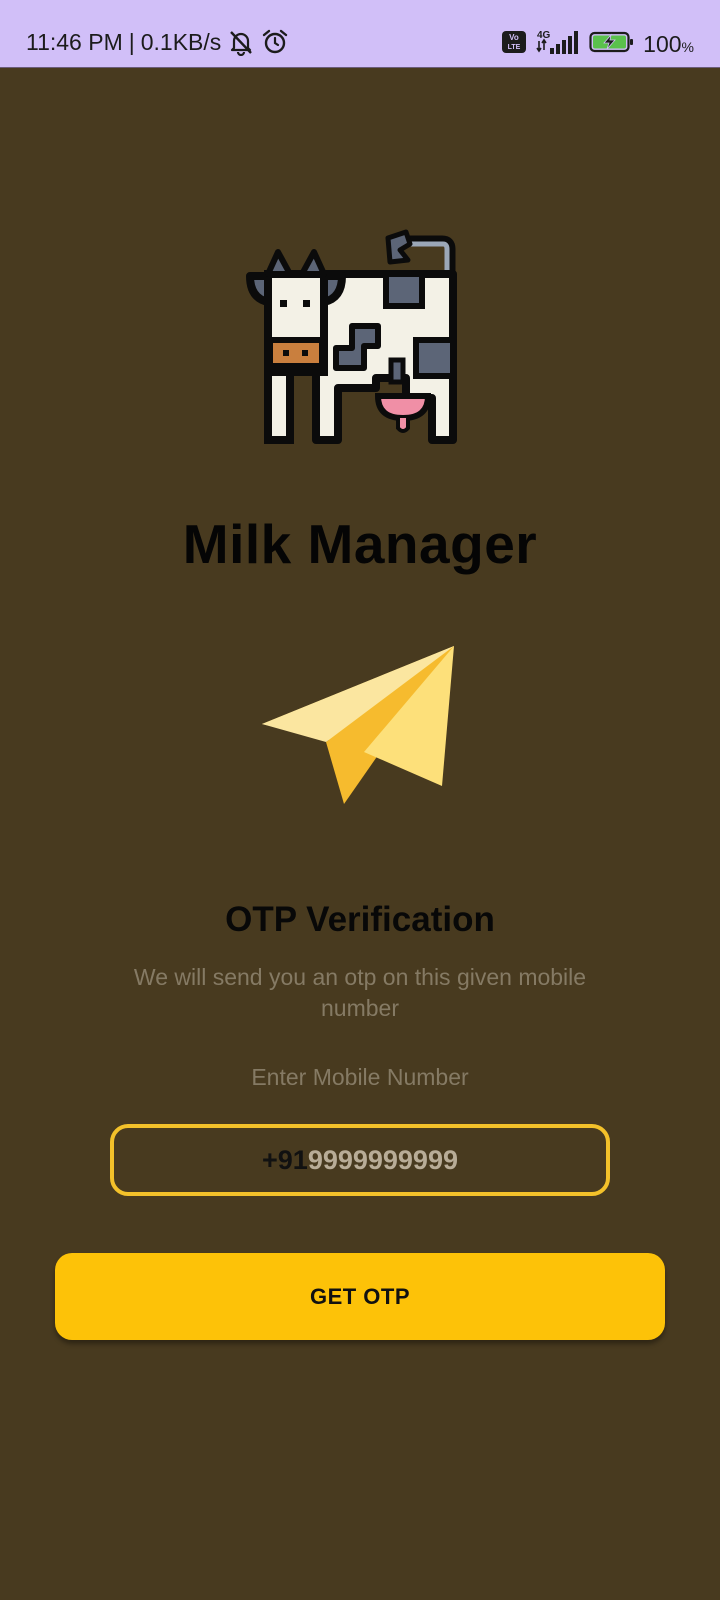 The height and width of the screenshot is (1600, 720). What do you see at coordinates (360, 1077) in the screenshot?
I see `mobile-number-label: Enter Mobile Number` at bounding box center [360, 1077].